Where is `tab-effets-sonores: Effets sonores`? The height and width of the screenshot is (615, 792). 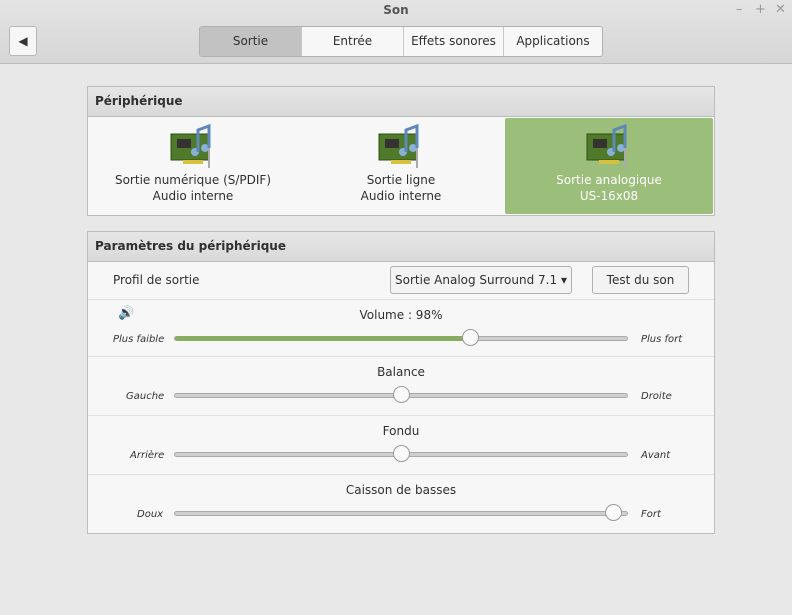
tab-effets-sonores: Effets sonores is located at coordinates (453, 41).